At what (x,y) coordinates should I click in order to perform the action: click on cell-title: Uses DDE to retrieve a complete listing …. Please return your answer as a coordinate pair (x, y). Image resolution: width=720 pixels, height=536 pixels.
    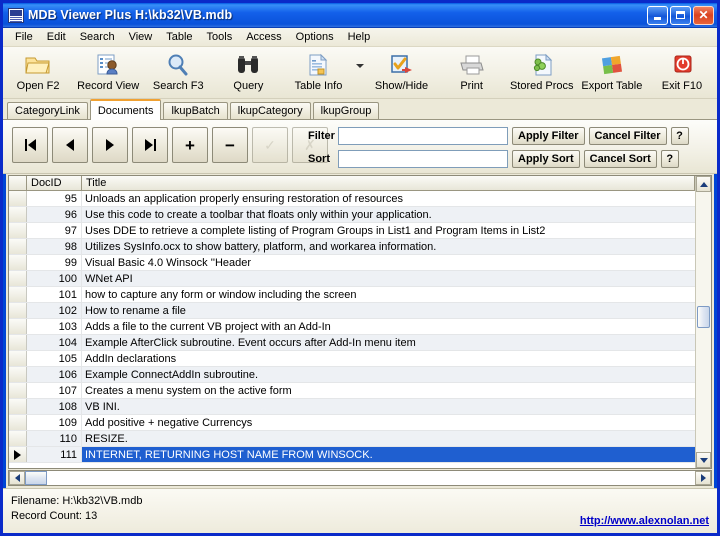
    Looking at the image, I should click on (388, 230).